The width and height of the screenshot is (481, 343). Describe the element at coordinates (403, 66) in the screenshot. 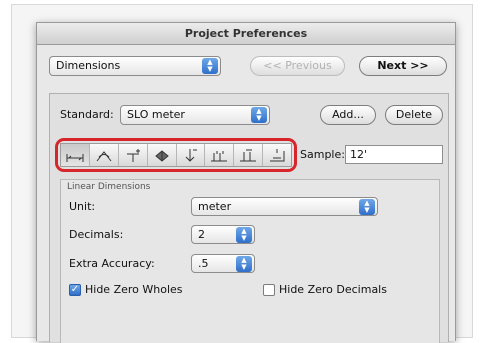

I see `next-button: Next >>` at that location.